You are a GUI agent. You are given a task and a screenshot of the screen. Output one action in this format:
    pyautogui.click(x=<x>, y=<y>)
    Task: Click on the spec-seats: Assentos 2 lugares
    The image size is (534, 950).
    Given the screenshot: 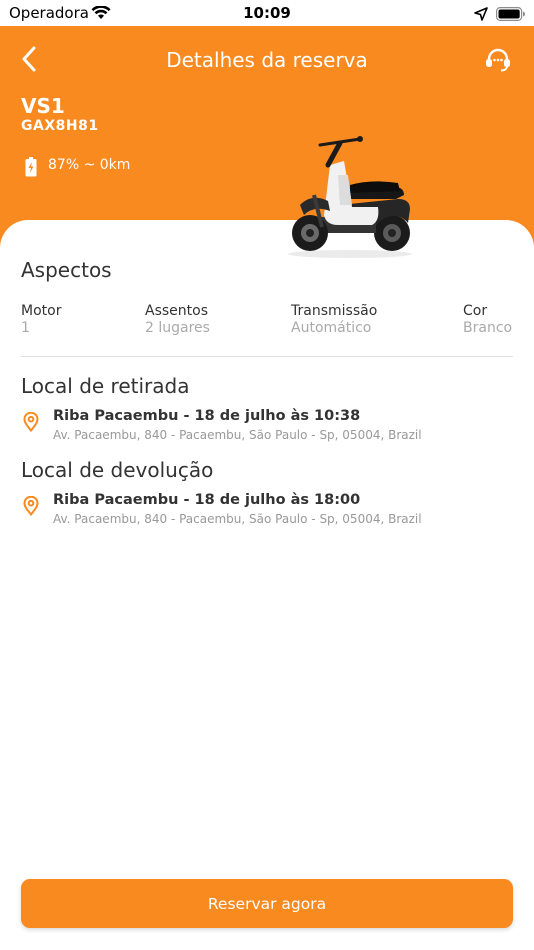 What is the action you would take?
    pyautogui.click(x=177, y=319)
    